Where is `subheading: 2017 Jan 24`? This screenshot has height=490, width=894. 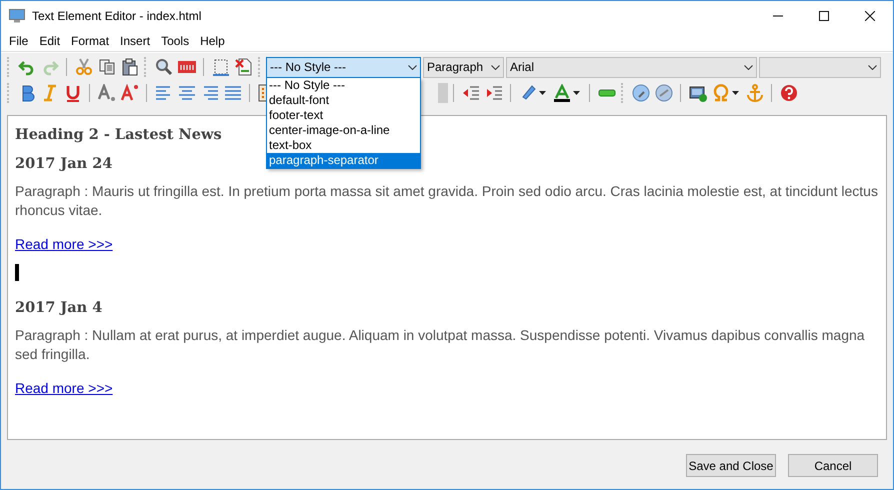
subheading: 2017 Jan 24 is located at coordinates (63, 163).